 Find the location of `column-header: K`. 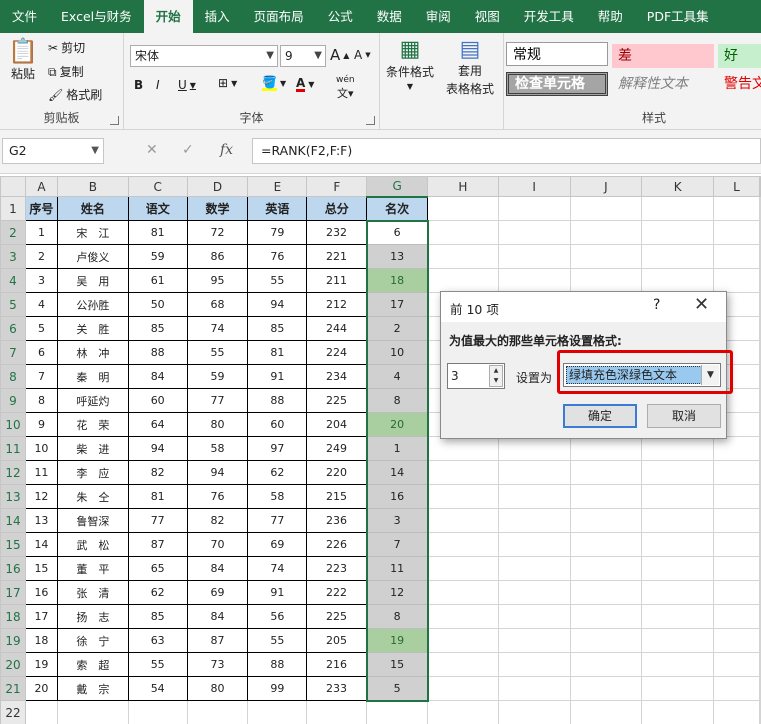

column-header: K is located at coordinates (678, 186).